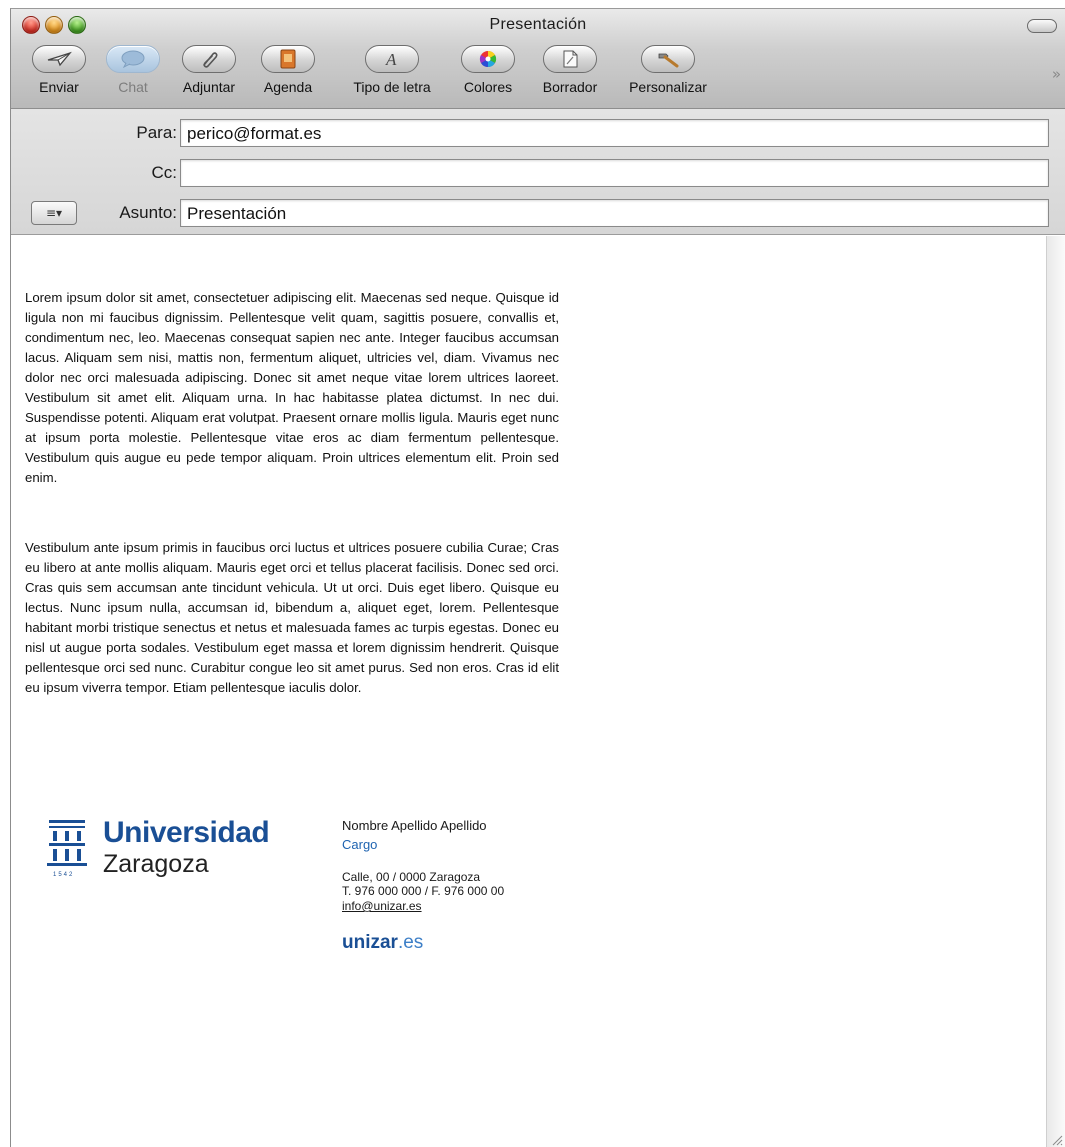 This screenshot has width=1065, height=1147. What do you see at coordinates (614, 133) in the screenshot?
I see `to-field: perico@format.es` at bounding box center [614, 133].